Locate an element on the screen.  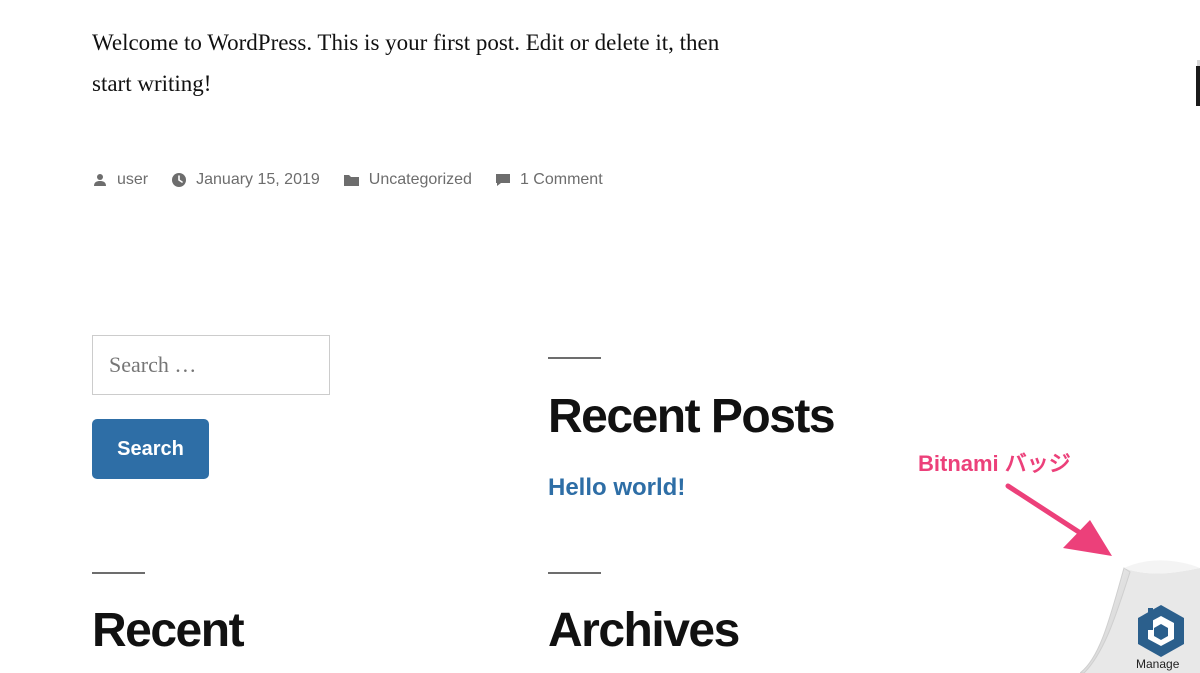
badge-manage-label: Manage is located at coordinates (1157, 664).